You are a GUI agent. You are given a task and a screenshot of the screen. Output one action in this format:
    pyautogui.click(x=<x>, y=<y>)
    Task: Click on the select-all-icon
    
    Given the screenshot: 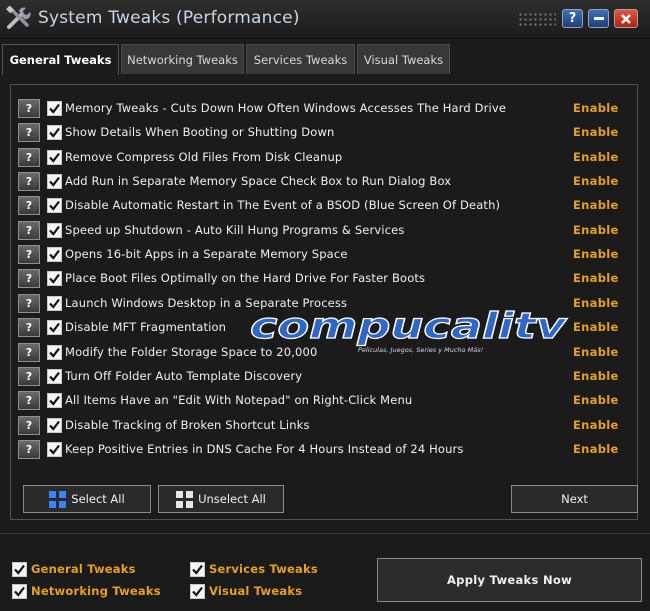 What is the action you would take?
    pyautogui.click(x=58, y=499)
    